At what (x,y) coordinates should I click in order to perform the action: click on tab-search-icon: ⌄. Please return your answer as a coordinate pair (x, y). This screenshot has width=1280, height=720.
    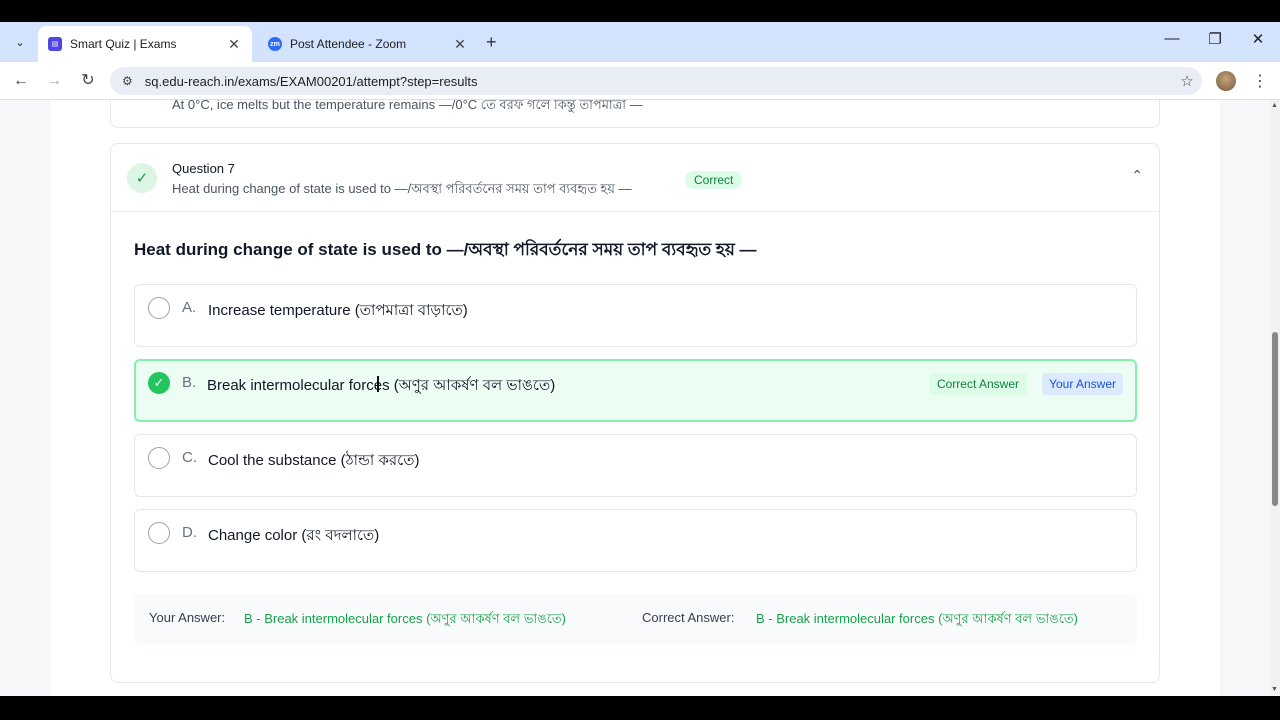
    Looking at the image, I should click on (20, 42).